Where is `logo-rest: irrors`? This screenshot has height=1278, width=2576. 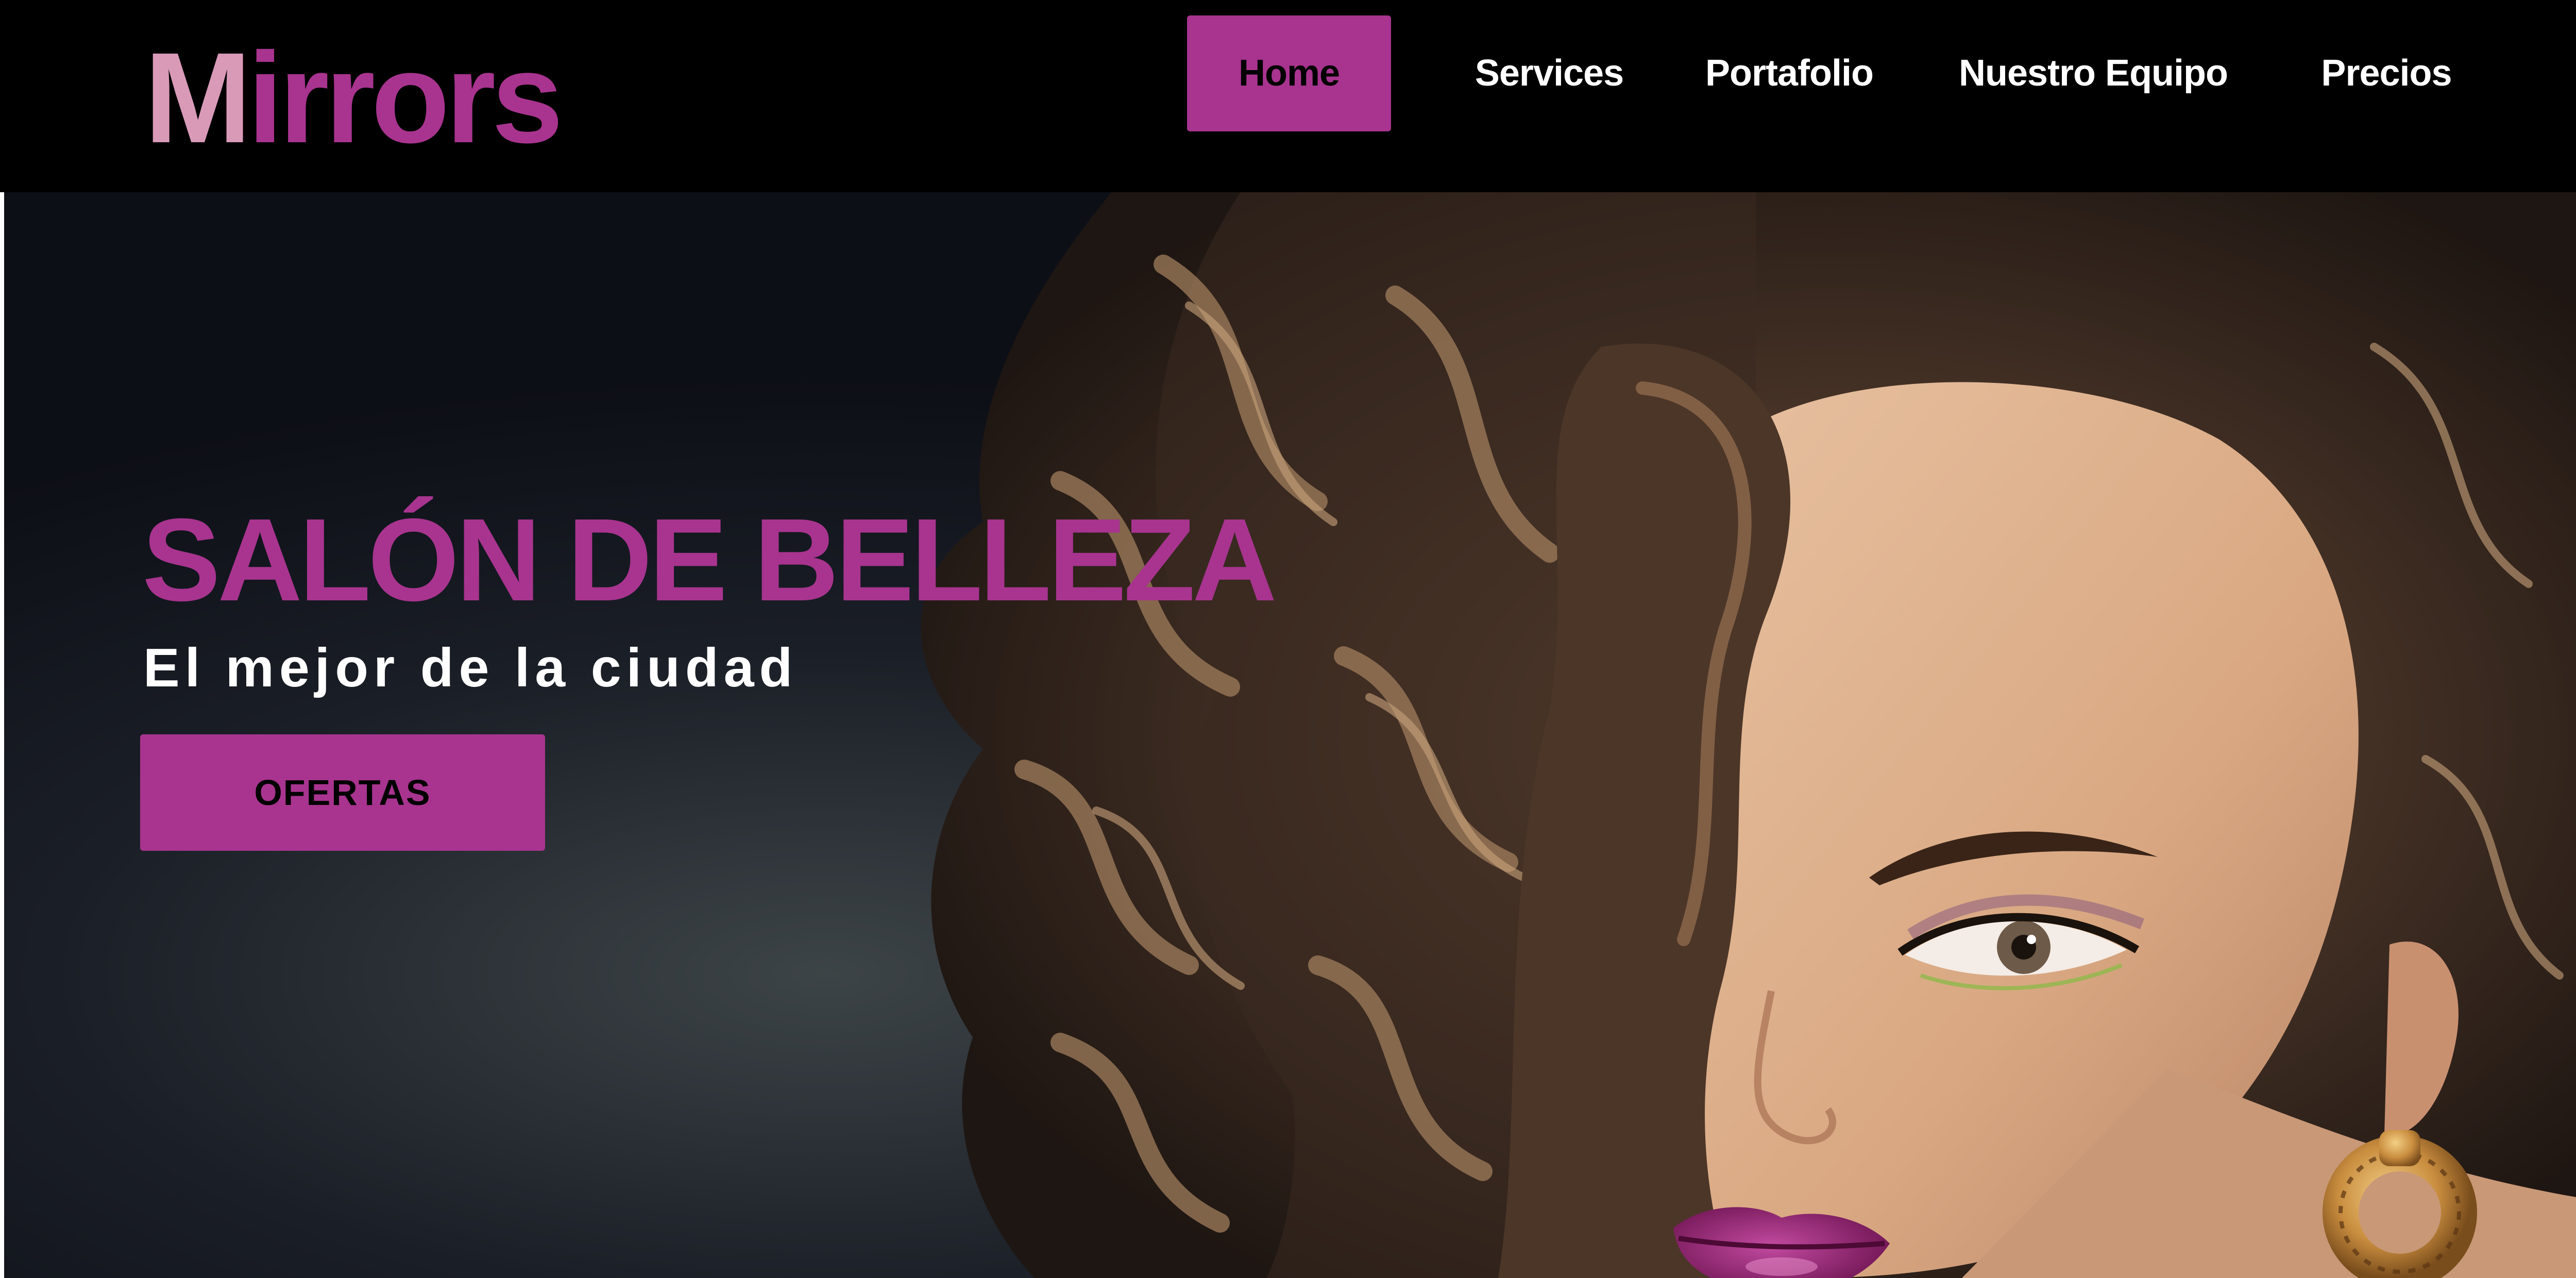 logo-rest: irrors is located at coordinates (405, 98).